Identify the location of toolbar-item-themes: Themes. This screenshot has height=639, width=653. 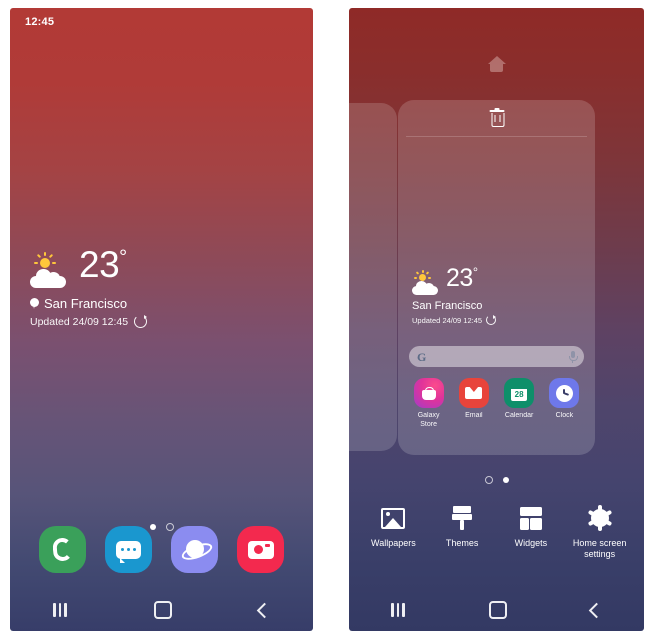
(462, 532).